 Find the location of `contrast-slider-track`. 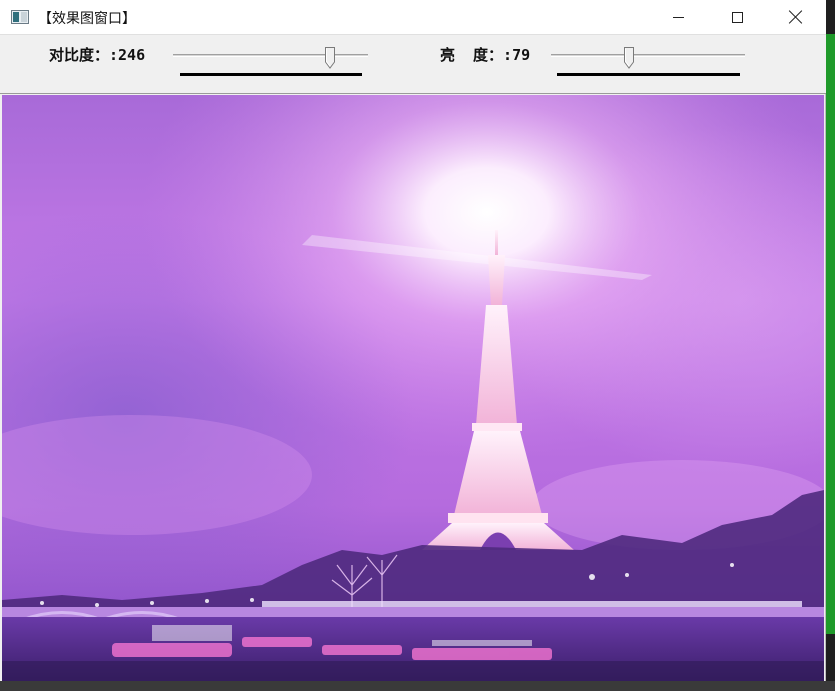

contrast-slider-track is located at coordinates (270, 55).